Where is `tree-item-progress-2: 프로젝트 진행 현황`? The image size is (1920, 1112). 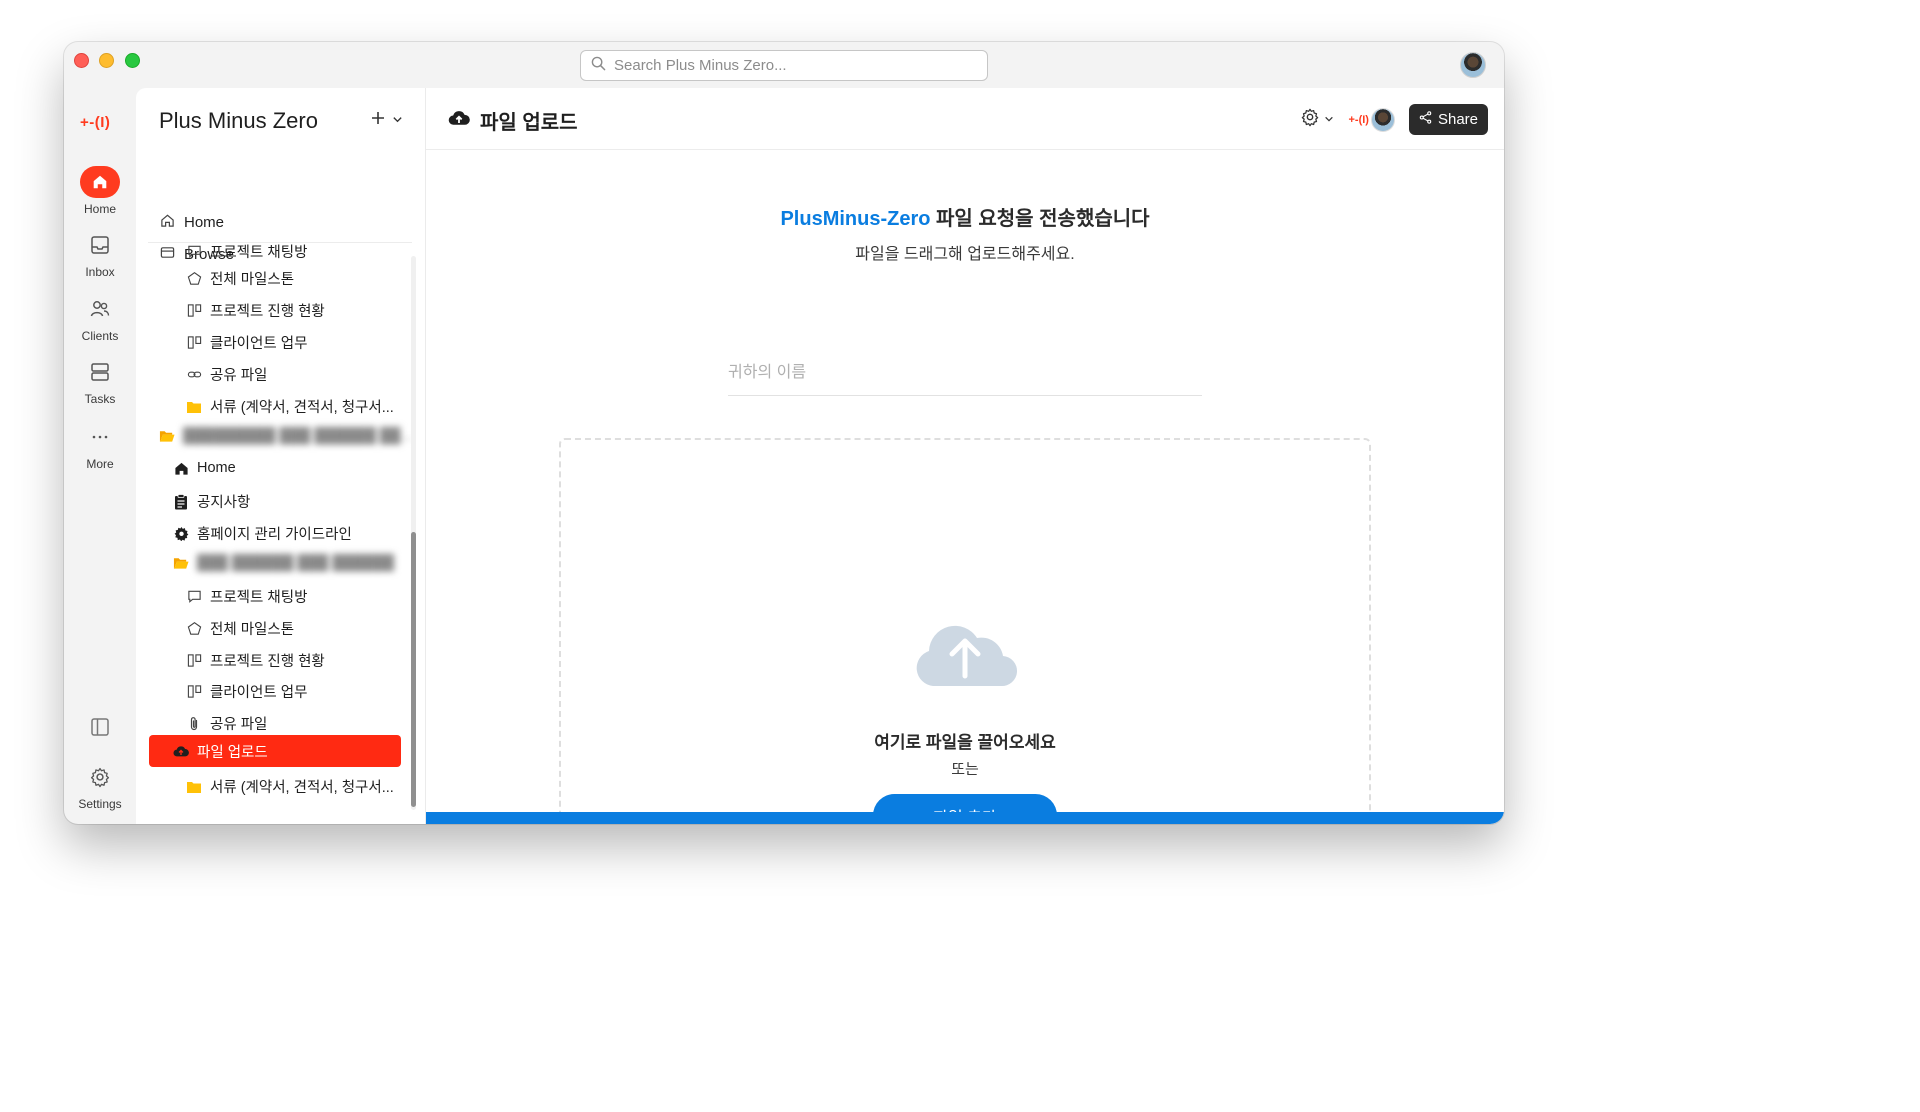
tree-item-progress-2: 프로젝트 진행 현황 is located at coordinates (255, 660).